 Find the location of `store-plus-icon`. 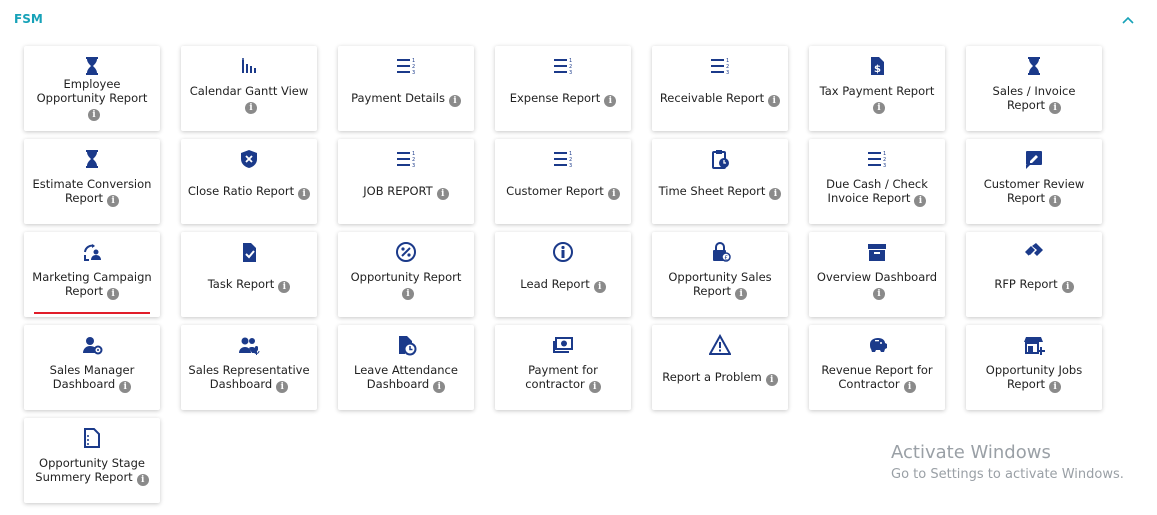

store-plus-icon is located at coordinates (1034, 346).